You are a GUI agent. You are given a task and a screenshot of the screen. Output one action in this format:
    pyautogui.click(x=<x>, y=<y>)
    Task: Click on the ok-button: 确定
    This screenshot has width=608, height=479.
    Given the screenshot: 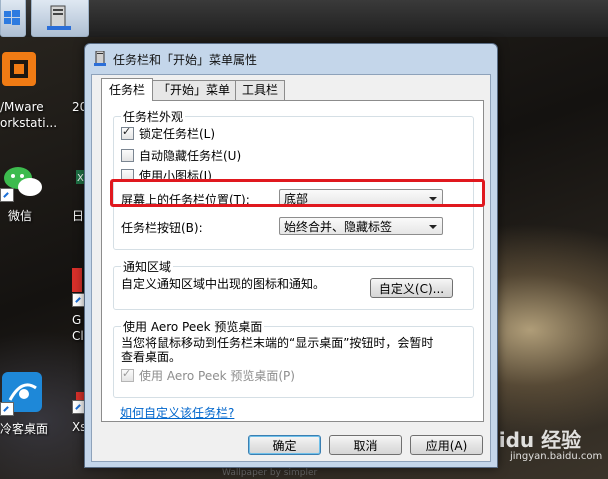 What is the action you would take?
    pyautogui.click(x=284, y=445)
    